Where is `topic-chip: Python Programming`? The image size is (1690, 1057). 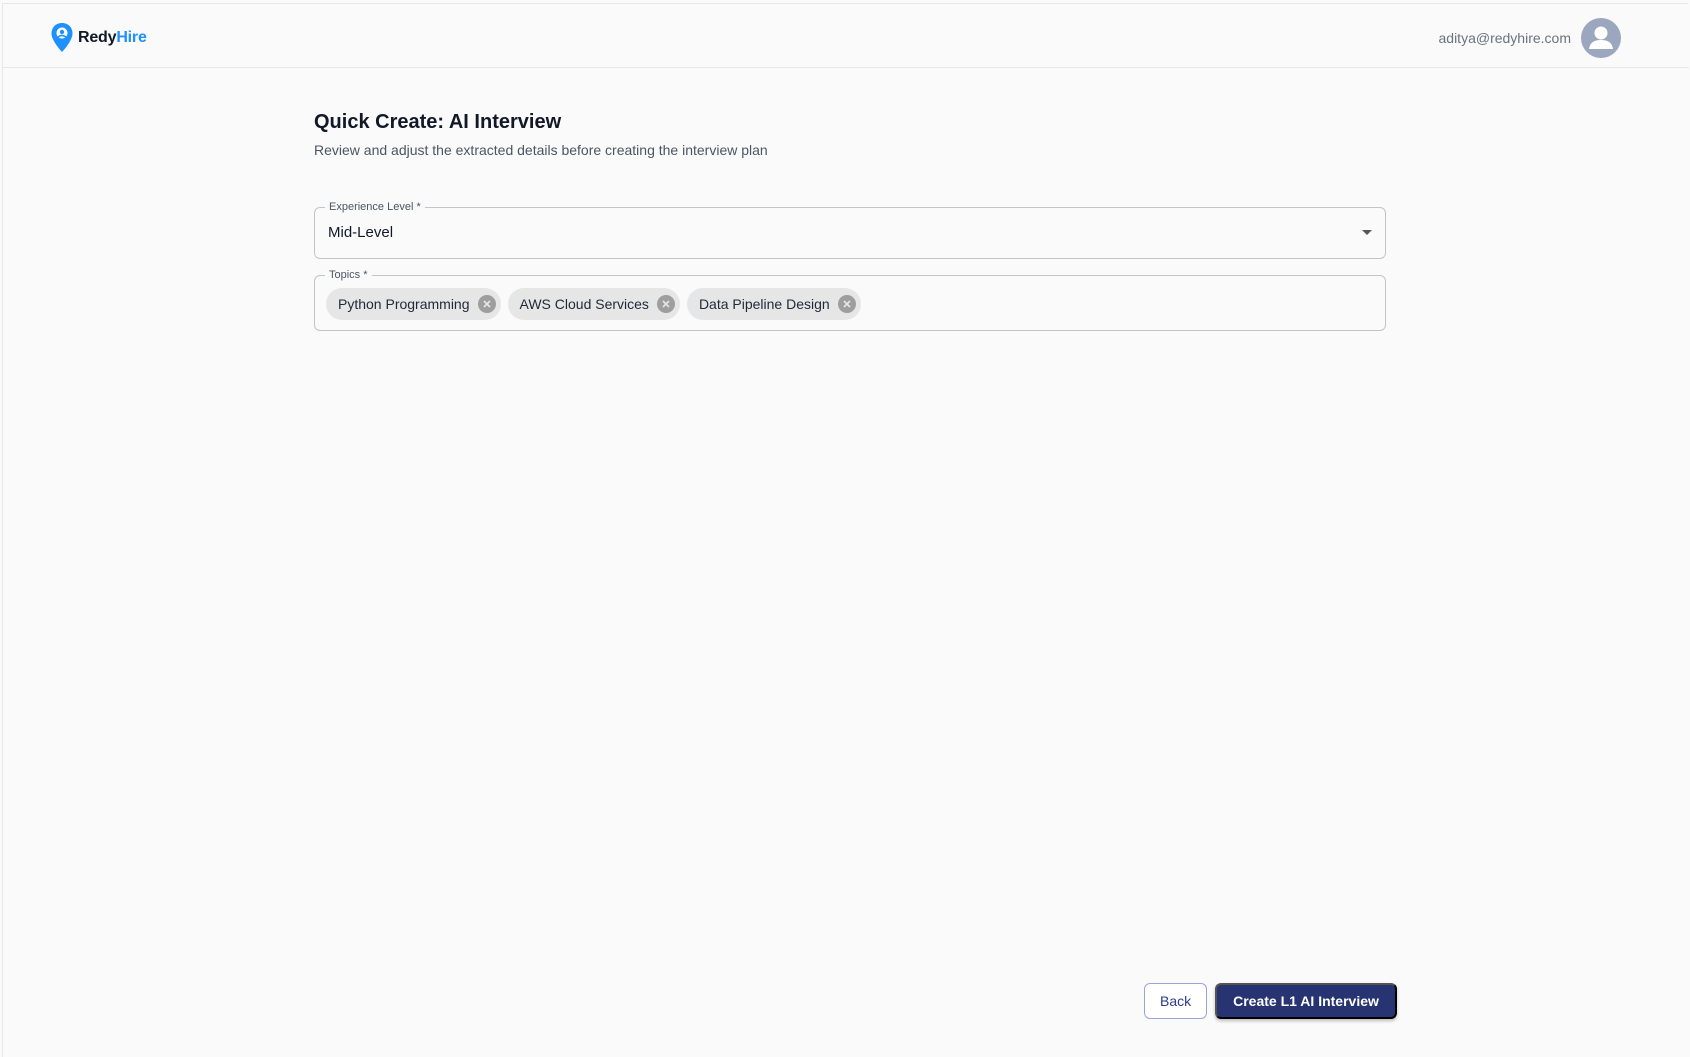 topic-chip: Python Programming is located at coordinates (413, 304).